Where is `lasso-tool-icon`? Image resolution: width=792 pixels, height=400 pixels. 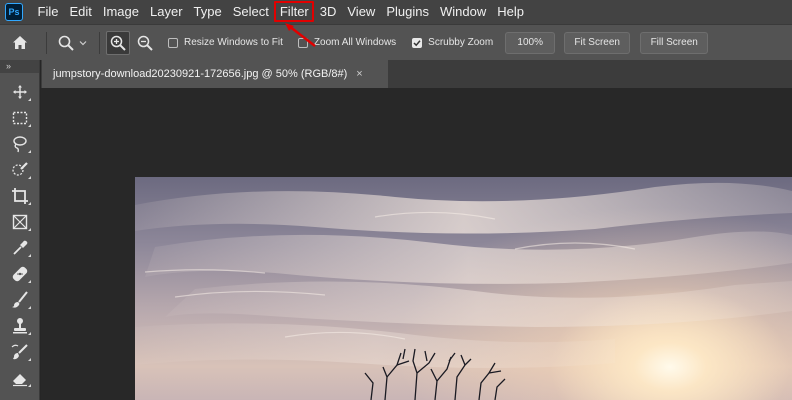
lasso-tool-icon is located at coordinates (20, 144).